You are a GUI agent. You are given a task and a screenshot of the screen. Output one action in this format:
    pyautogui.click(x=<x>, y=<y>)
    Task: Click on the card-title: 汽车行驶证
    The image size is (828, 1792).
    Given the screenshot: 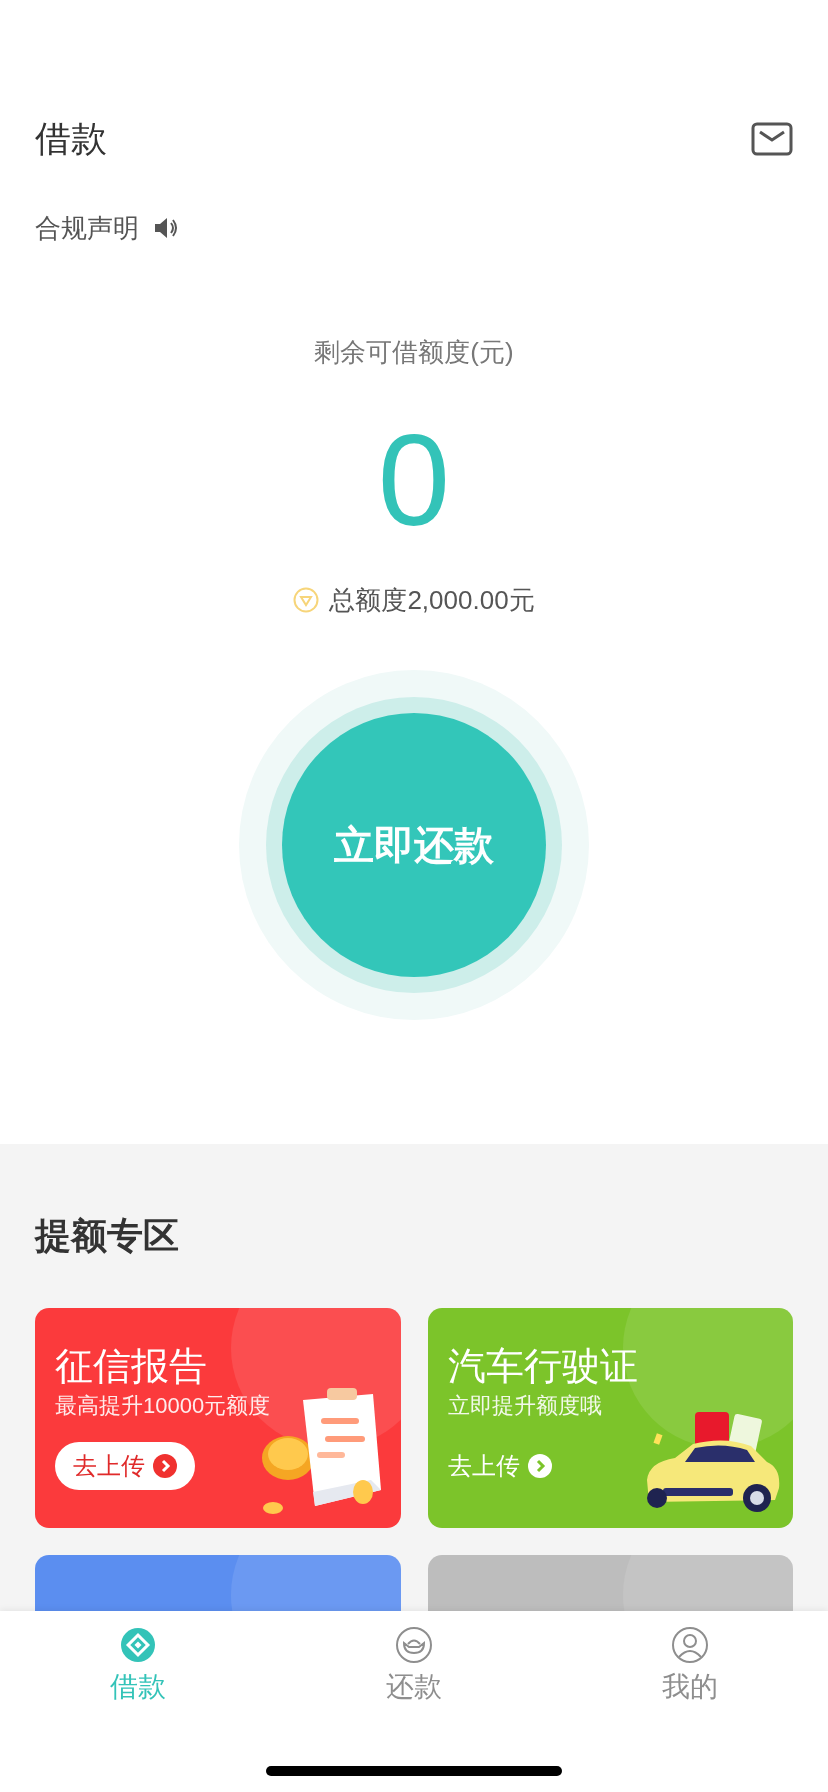 What is the action you would take?
    pyautogui.click(x=543, y=1366)
    